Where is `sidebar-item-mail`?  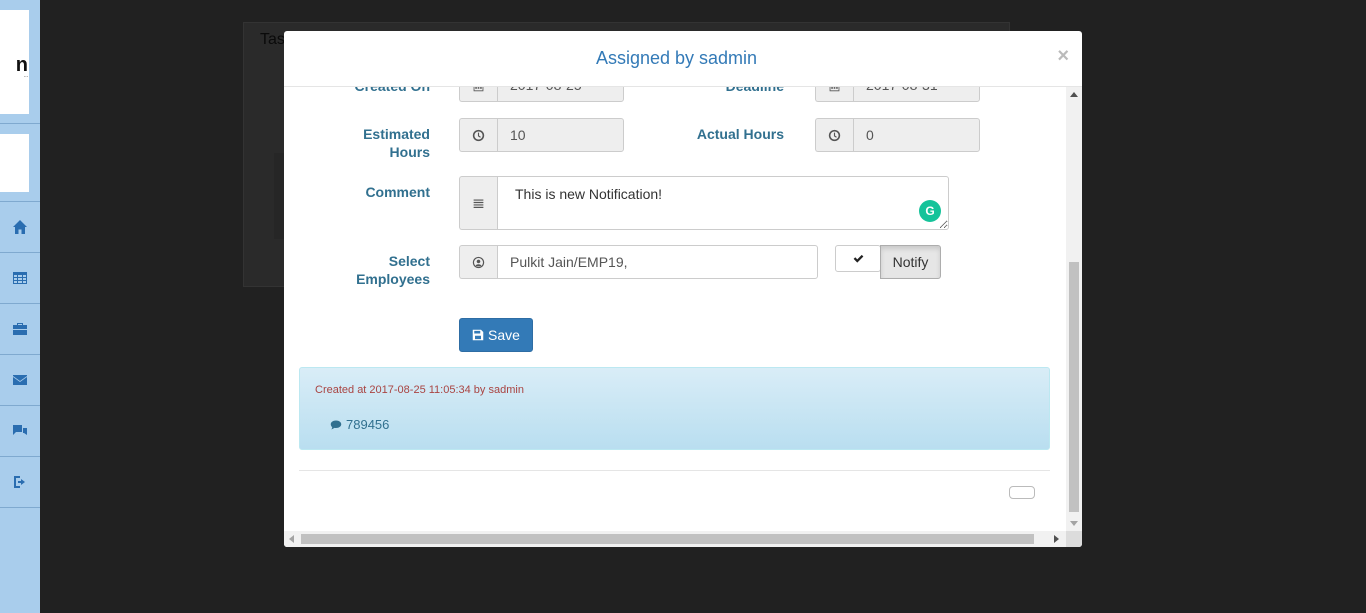
sidebar-item-mail is located at coordinates (20, 379).